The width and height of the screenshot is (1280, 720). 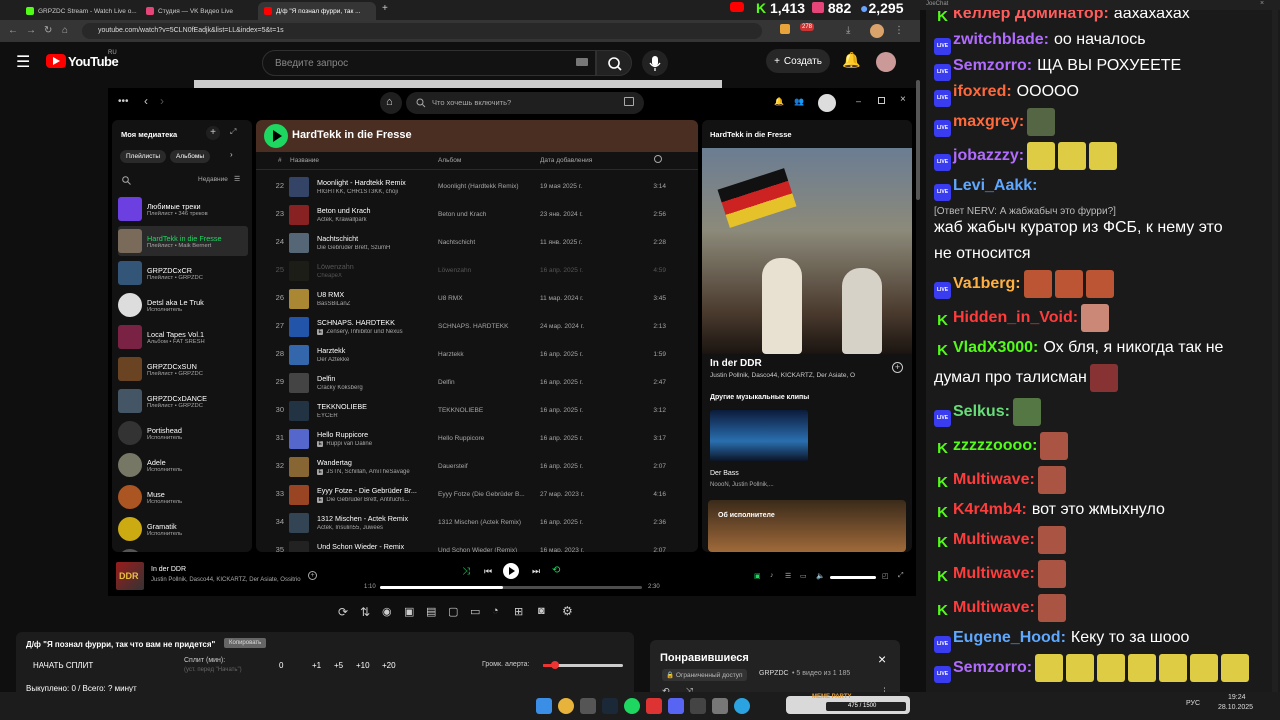 I want to click on chat-username: Eugene_Hood:, so click(x=1009, y=637).